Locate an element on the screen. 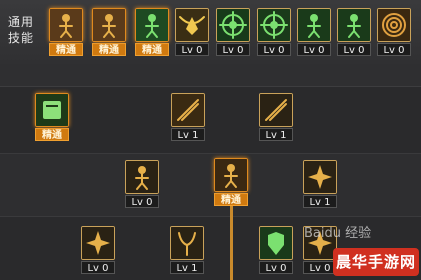 The width and height of the screenshot is (421, 280). figure-shoot-icon is located at coordinates (314, 25).